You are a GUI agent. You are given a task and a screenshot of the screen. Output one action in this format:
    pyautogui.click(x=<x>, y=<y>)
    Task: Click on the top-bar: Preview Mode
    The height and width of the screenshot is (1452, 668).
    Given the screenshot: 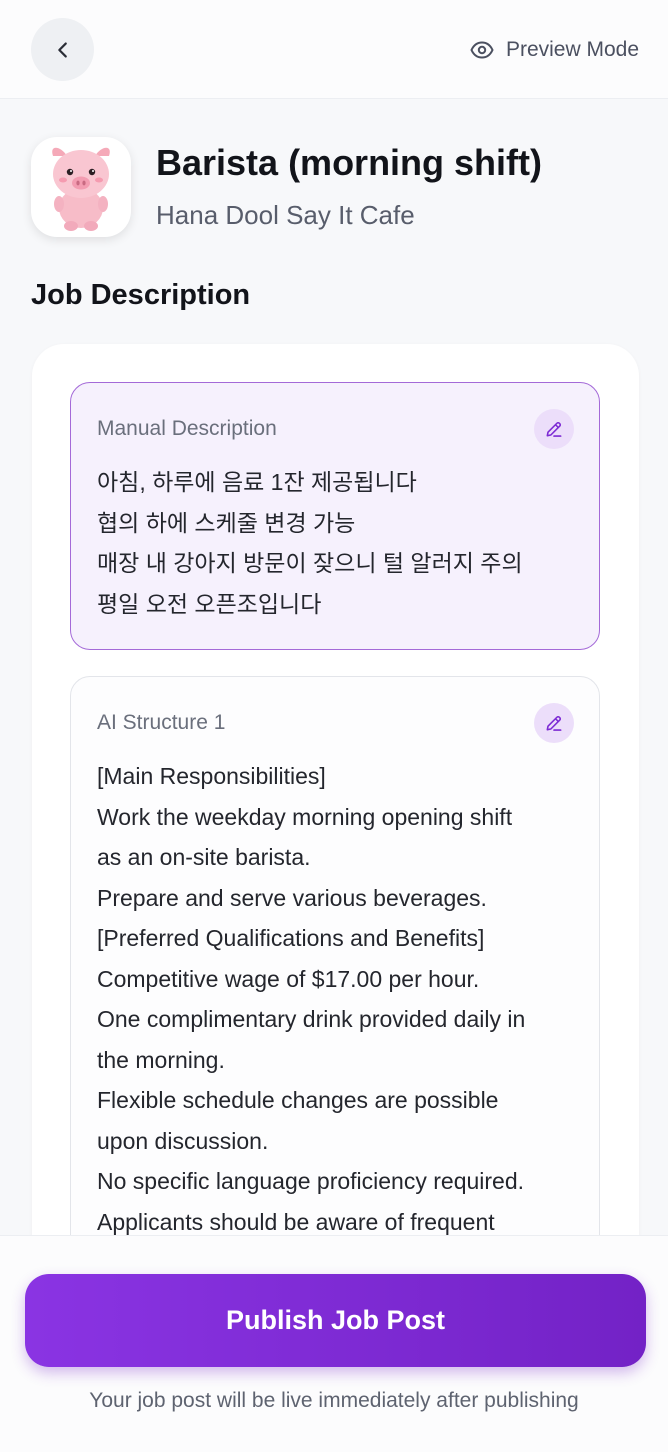 What is the action you would take?
    pyautogui.click(x=334, y=49)
    